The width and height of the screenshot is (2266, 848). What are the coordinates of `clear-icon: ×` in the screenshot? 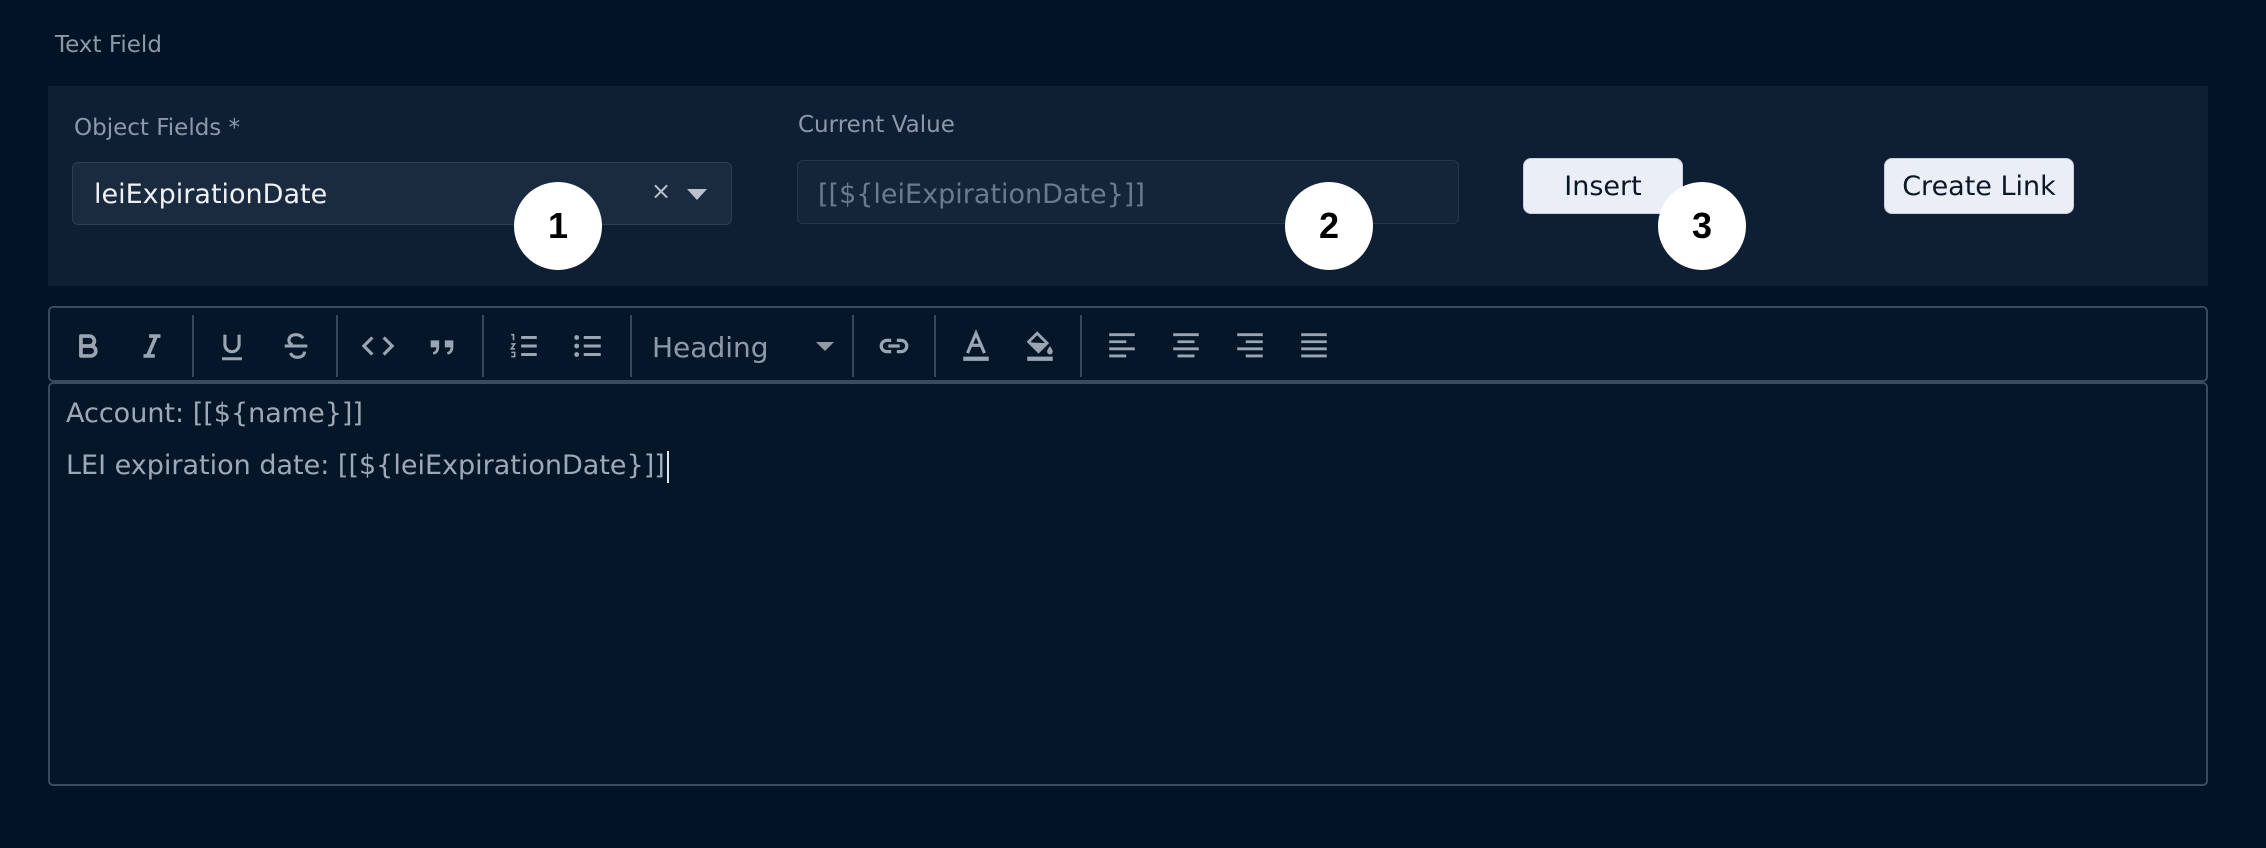 It's located at (661, 191).